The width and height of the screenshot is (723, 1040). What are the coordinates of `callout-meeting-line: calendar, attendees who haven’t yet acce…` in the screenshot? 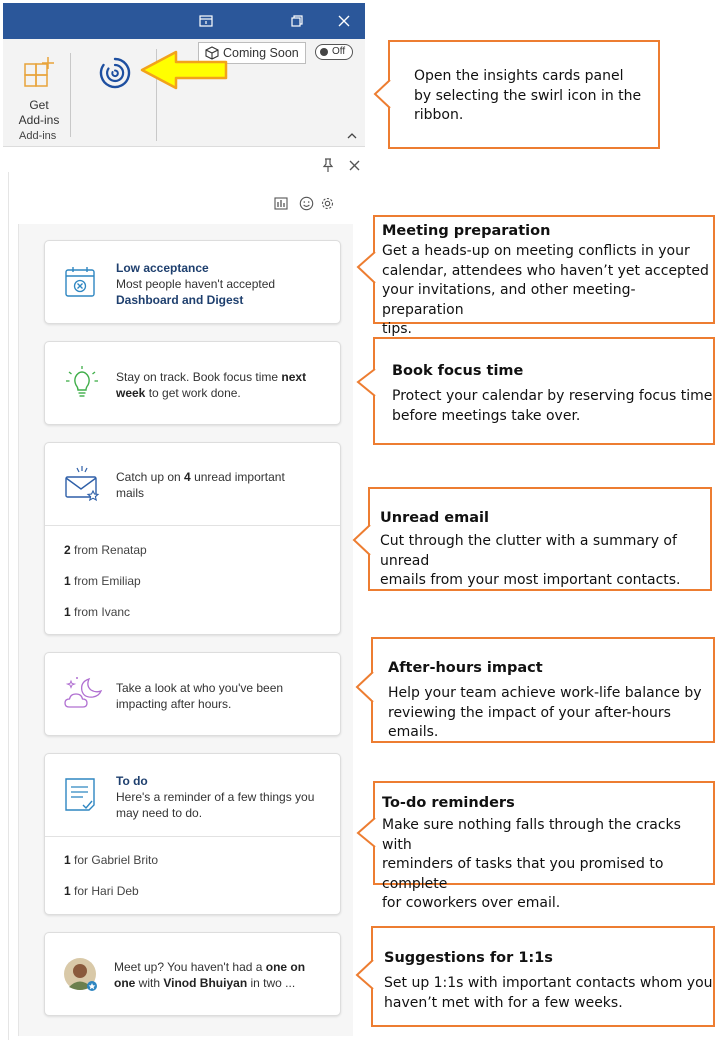 It's located at (545, 270).